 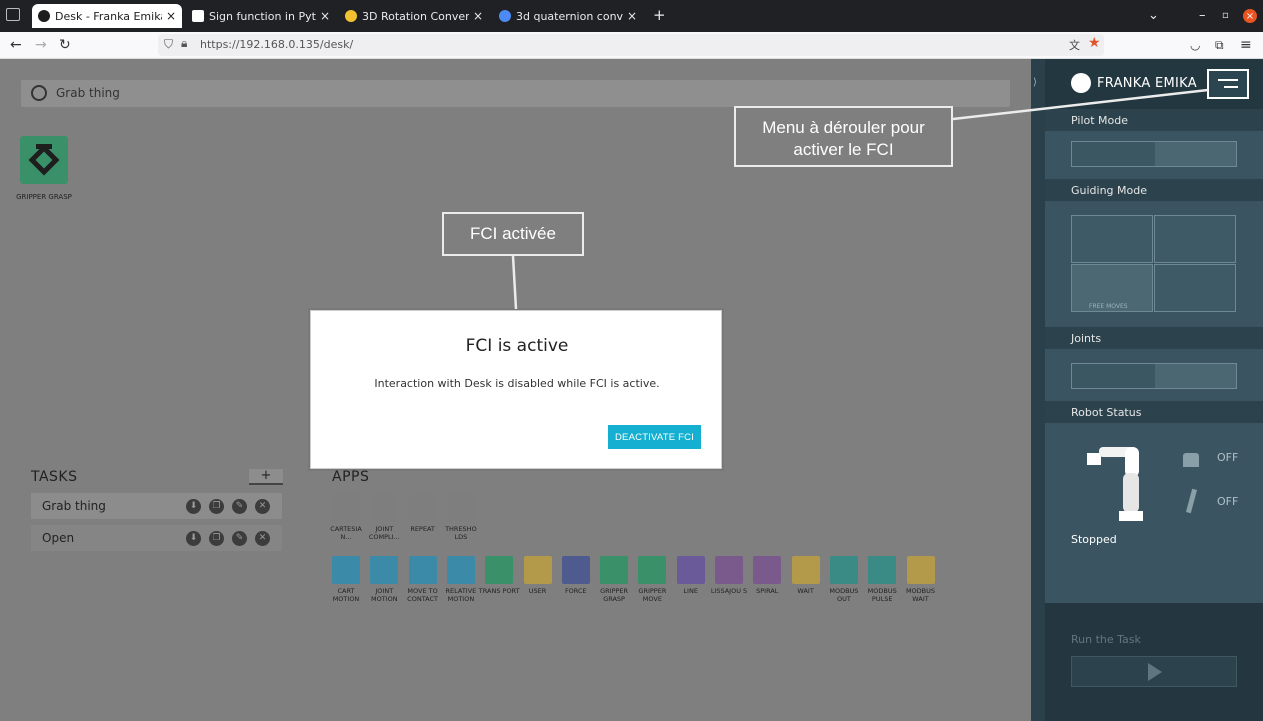 I want to click on dialog-title: FCI is active, so click(x=517, y=346).